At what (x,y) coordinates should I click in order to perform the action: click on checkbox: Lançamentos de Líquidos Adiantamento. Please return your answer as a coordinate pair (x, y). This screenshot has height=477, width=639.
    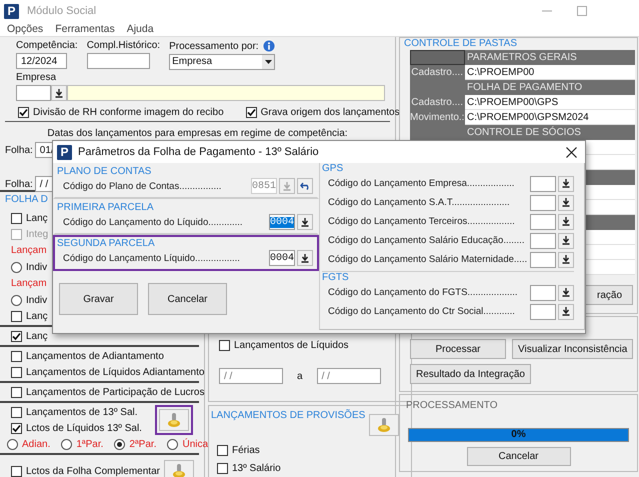
    Looking at the image, I should click on (107, 372).